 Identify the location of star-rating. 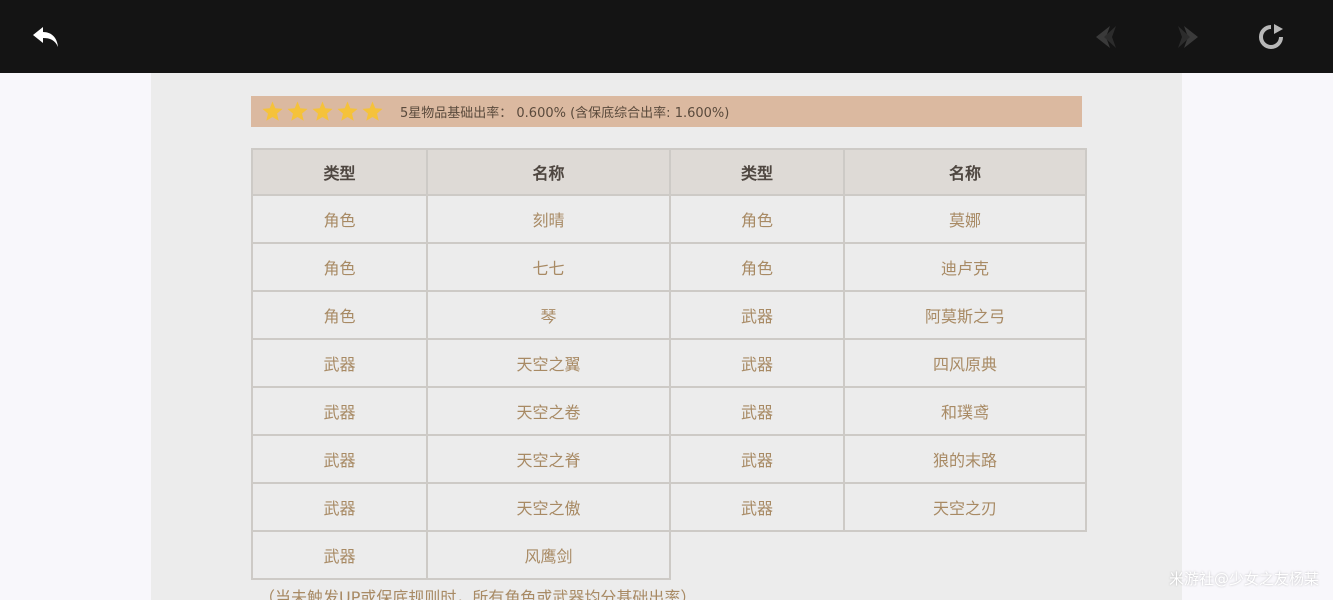
(323, 111).